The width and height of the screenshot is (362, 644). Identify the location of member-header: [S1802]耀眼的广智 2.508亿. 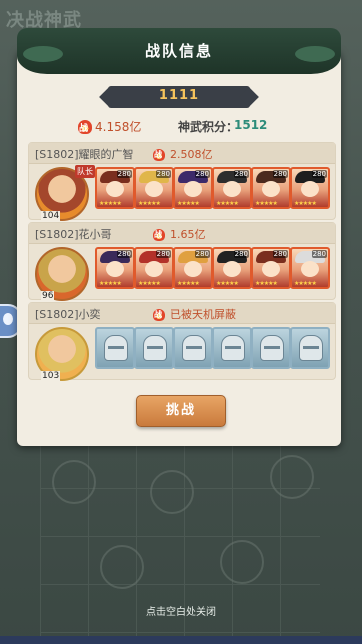
(182, 153).